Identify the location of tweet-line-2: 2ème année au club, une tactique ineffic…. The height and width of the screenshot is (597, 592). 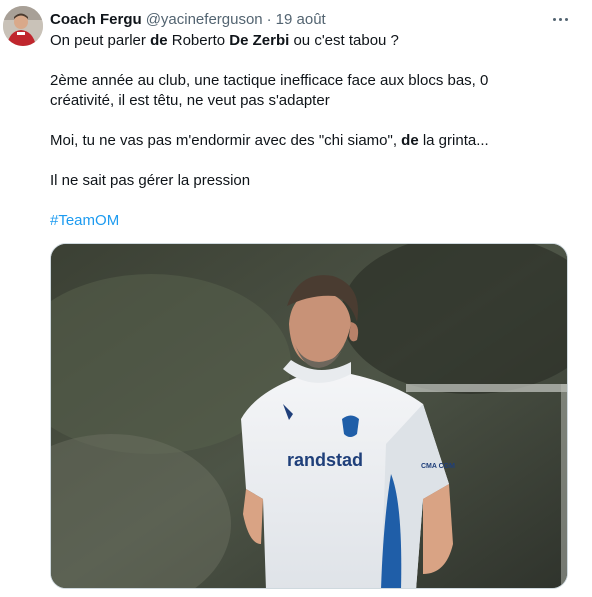
(269, 80).